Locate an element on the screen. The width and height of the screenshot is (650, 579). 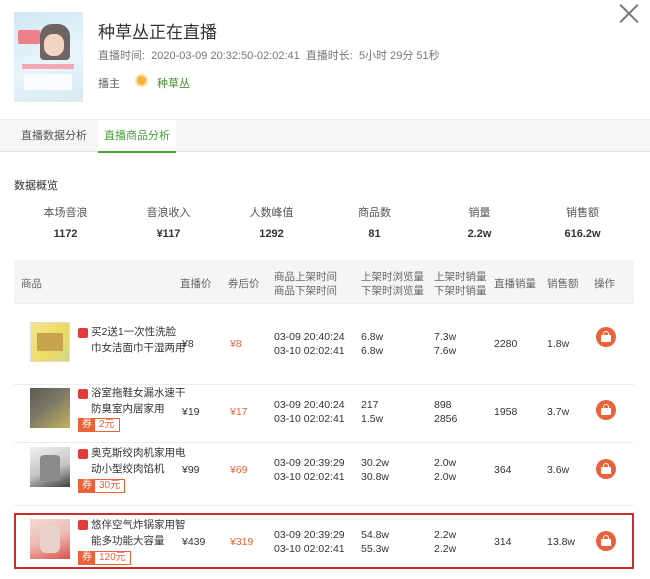
col-sales-off: 下架时销量 is located at coordinates (460, 291).